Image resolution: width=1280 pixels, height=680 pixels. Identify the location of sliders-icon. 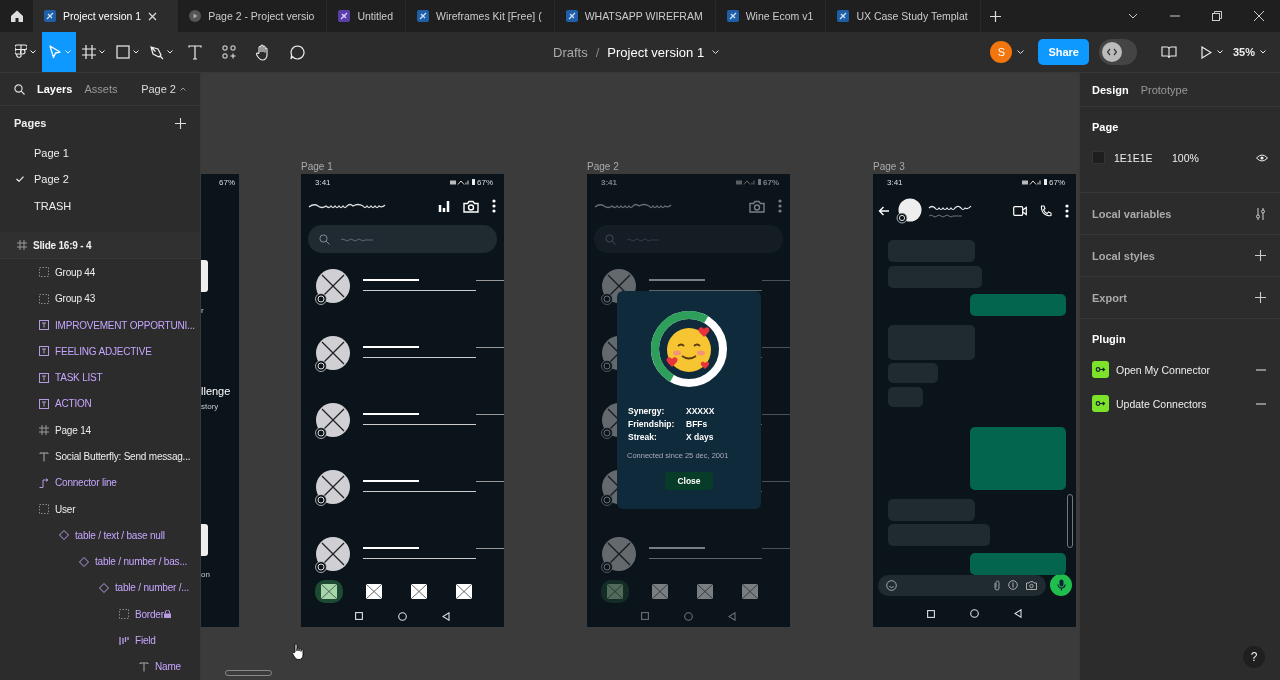
(1260, 213).